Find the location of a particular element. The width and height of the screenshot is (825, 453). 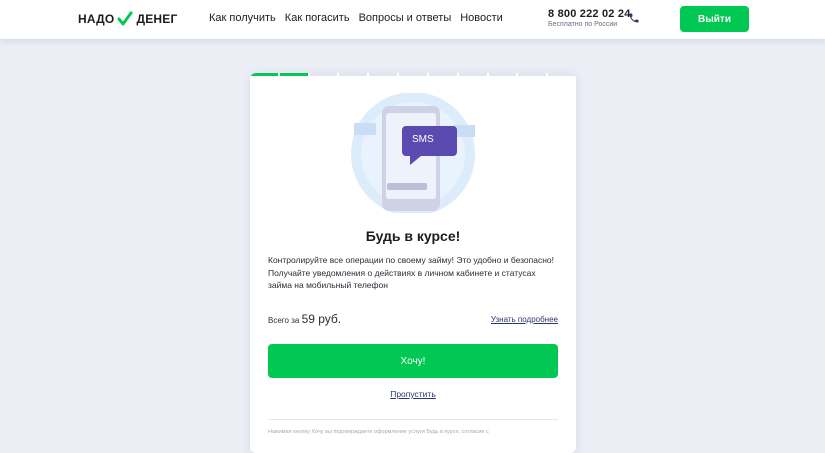

logo-text-right: ДЕНЕГ is located at coordinates (157, 19).